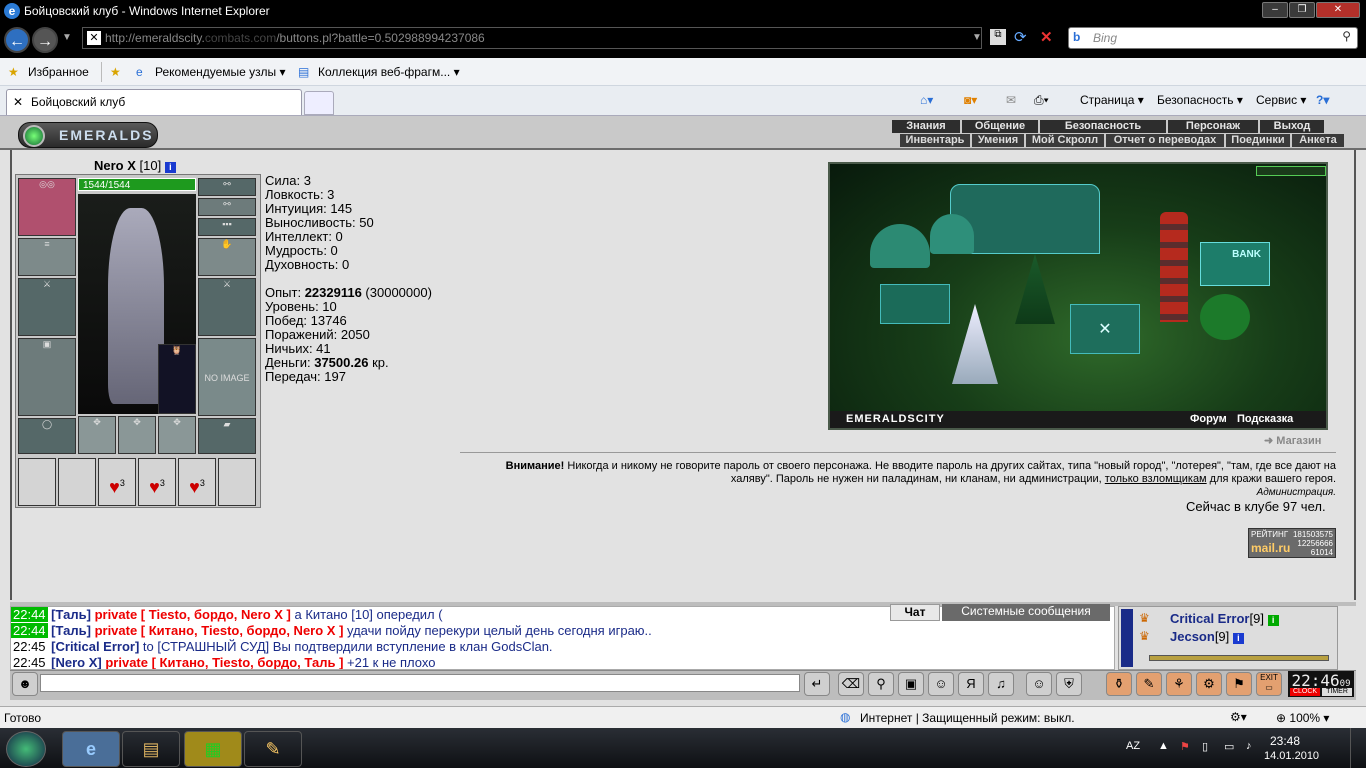 The width and height of the screenshot is (1366, 768). What do you see at coordinates (1205, 746) in the screenshot?
I see `devices-icon: ▯` at bounding box center [1205, 746].